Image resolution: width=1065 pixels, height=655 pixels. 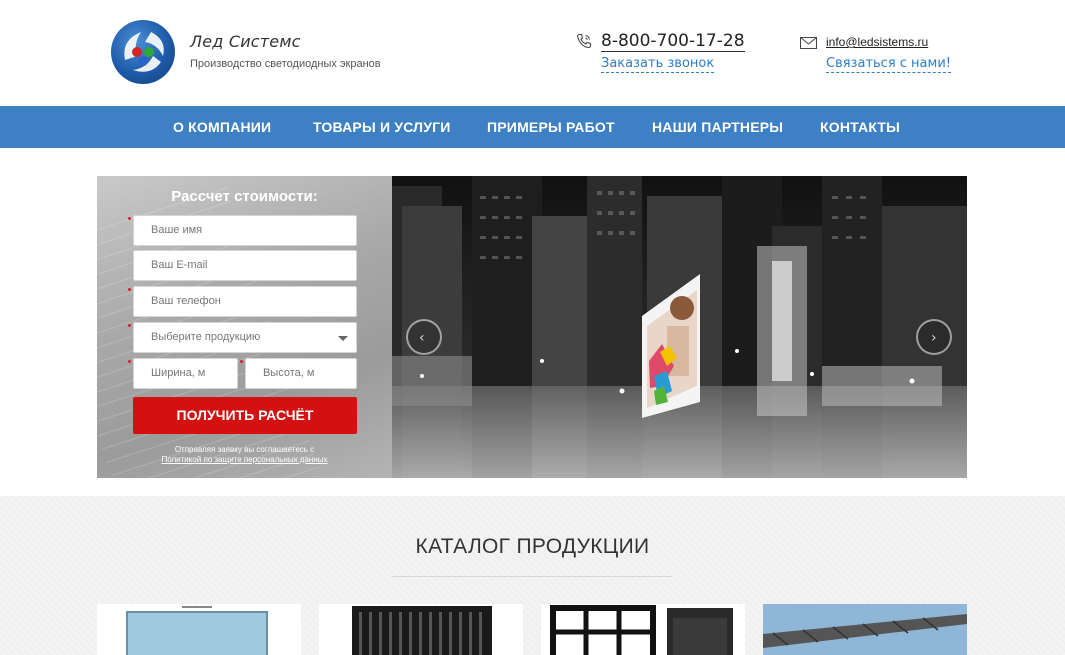 What do you see at coordinates (245, 415) in the screenshot?
I see `get-estimate-button: ПОЛУЧИТЬ РАСЧЁТ` at bounding box center [245, 415].